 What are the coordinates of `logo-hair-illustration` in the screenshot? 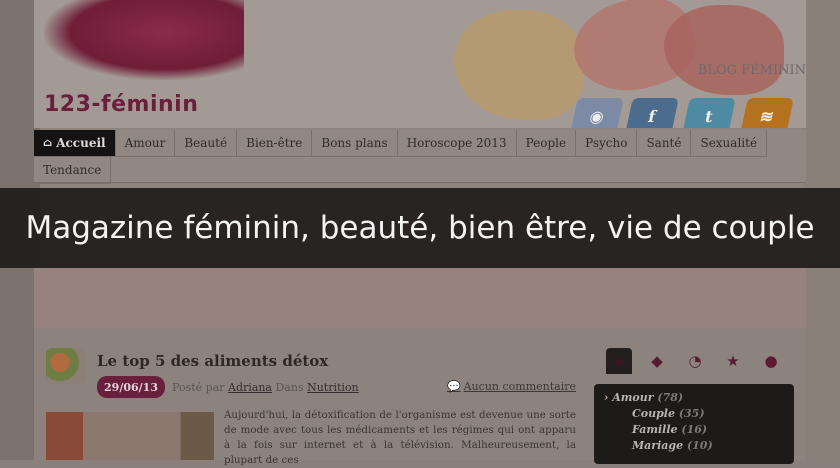 It's located at (144, 40).